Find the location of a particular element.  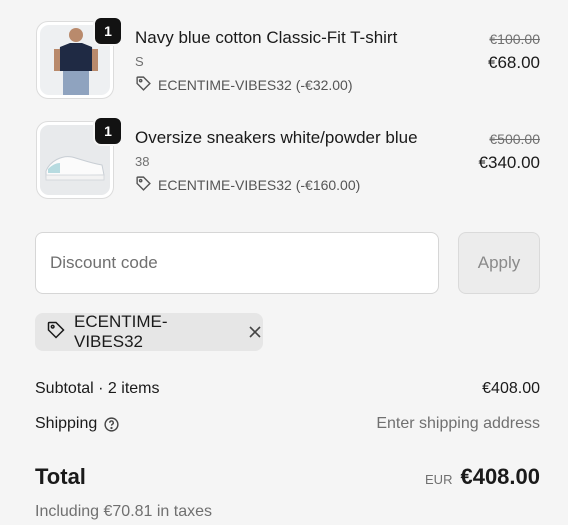

total-label: Total is located at coordinates (60, 476).